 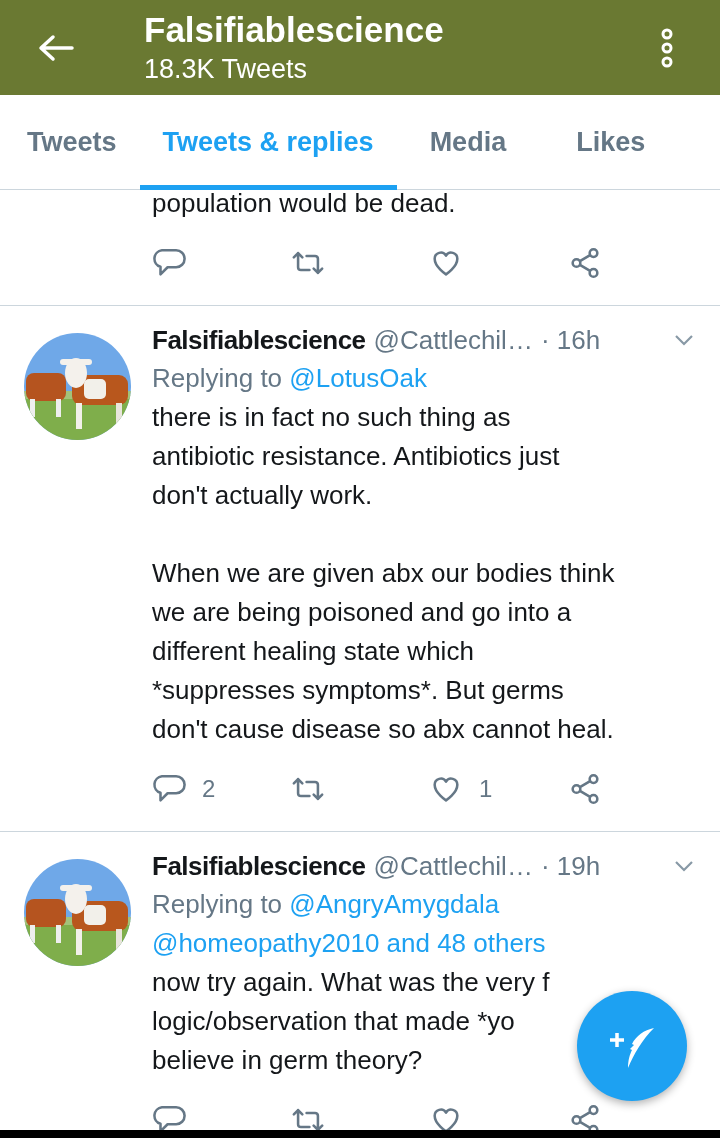 What do you see at coordinates (72, 142) in the screenshot?
I see `tab: Tweets` at bounding box center [72, 142].